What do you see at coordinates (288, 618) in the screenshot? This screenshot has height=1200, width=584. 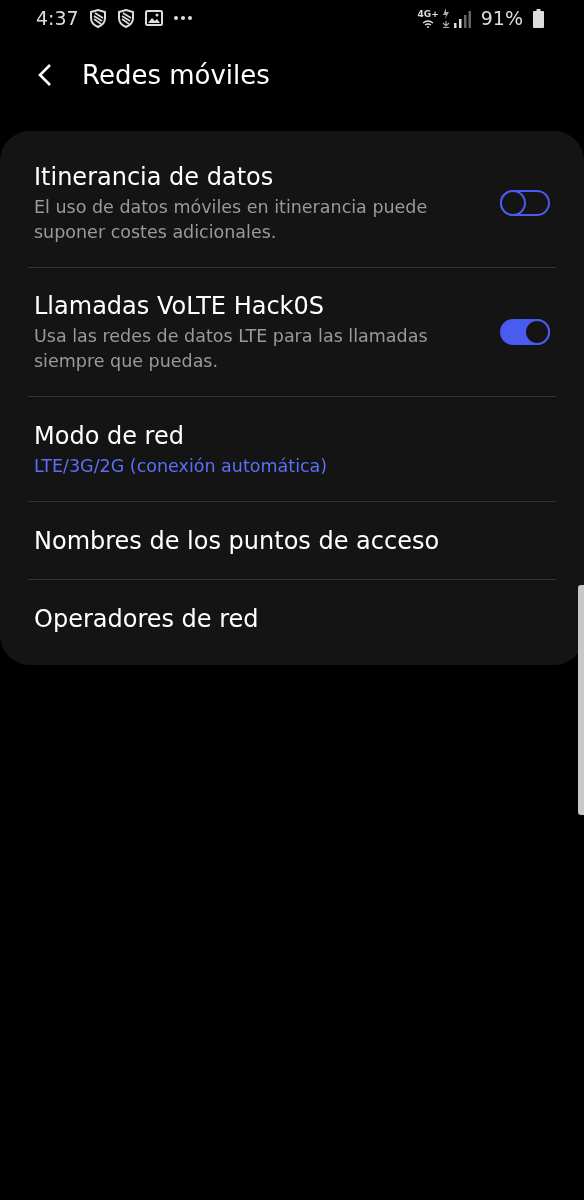 I see `settings-item: Operadores de red` at bounding box center [288, 618].